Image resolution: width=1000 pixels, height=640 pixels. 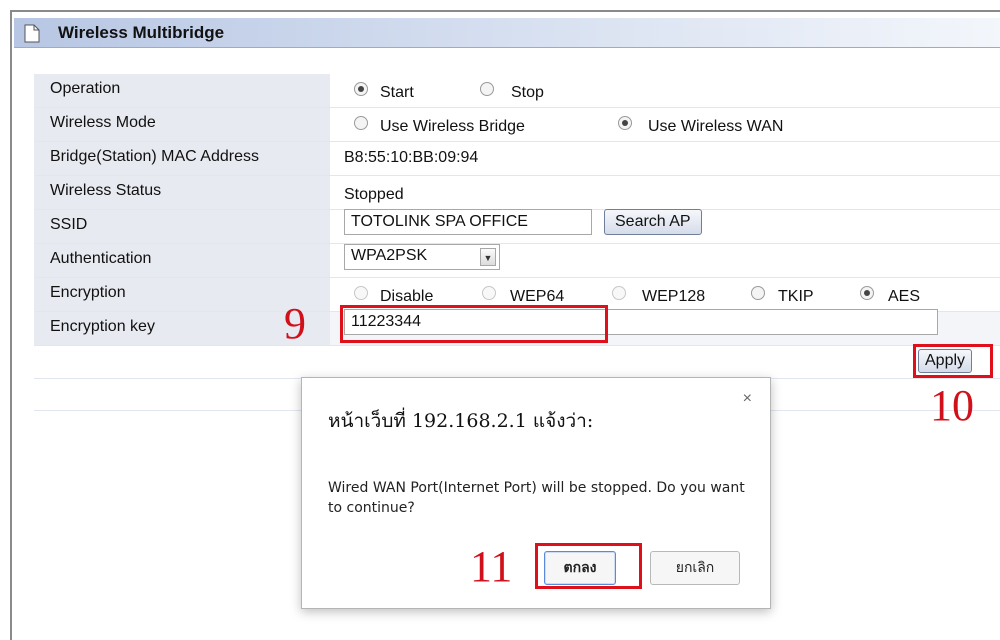 What do you see at coordinates (182, 158) in the screenshot?
I see `mac-label: Bridge(Station) MAC Address` at bounding box center [182, 158].